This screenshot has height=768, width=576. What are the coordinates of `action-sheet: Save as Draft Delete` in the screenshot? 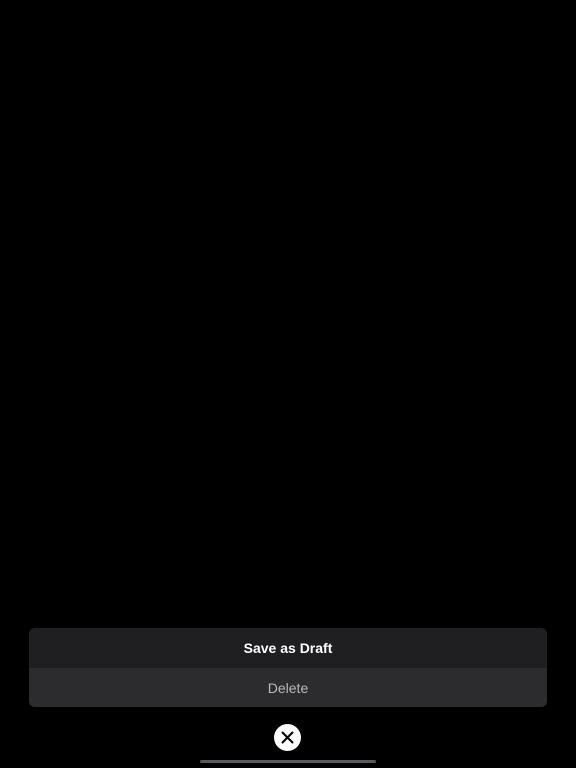 It's located at (288, 667).